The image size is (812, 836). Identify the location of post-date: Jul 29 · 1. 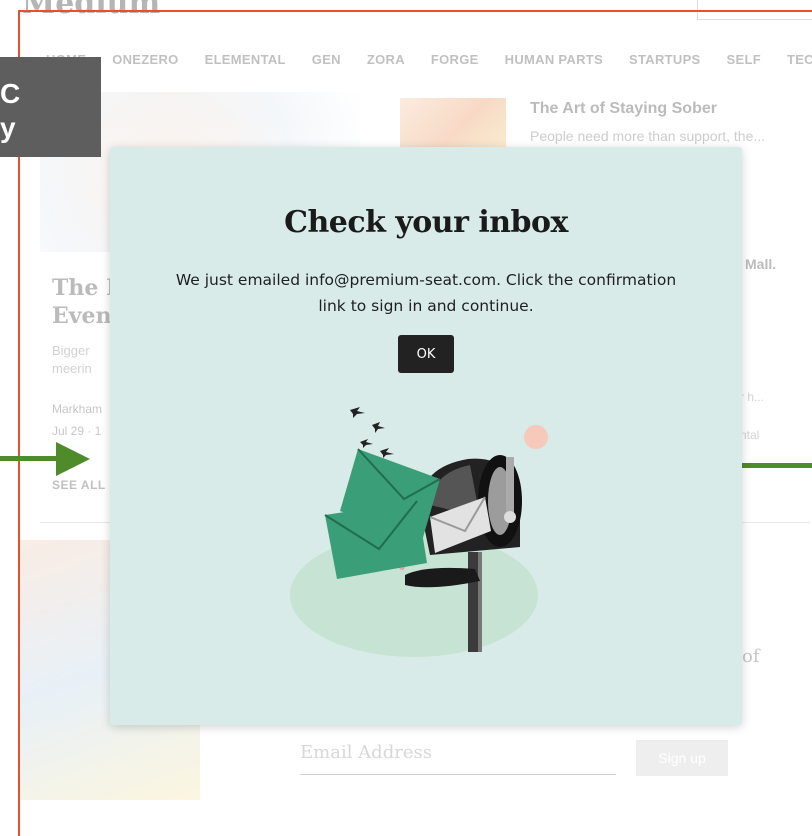
(77, 431).